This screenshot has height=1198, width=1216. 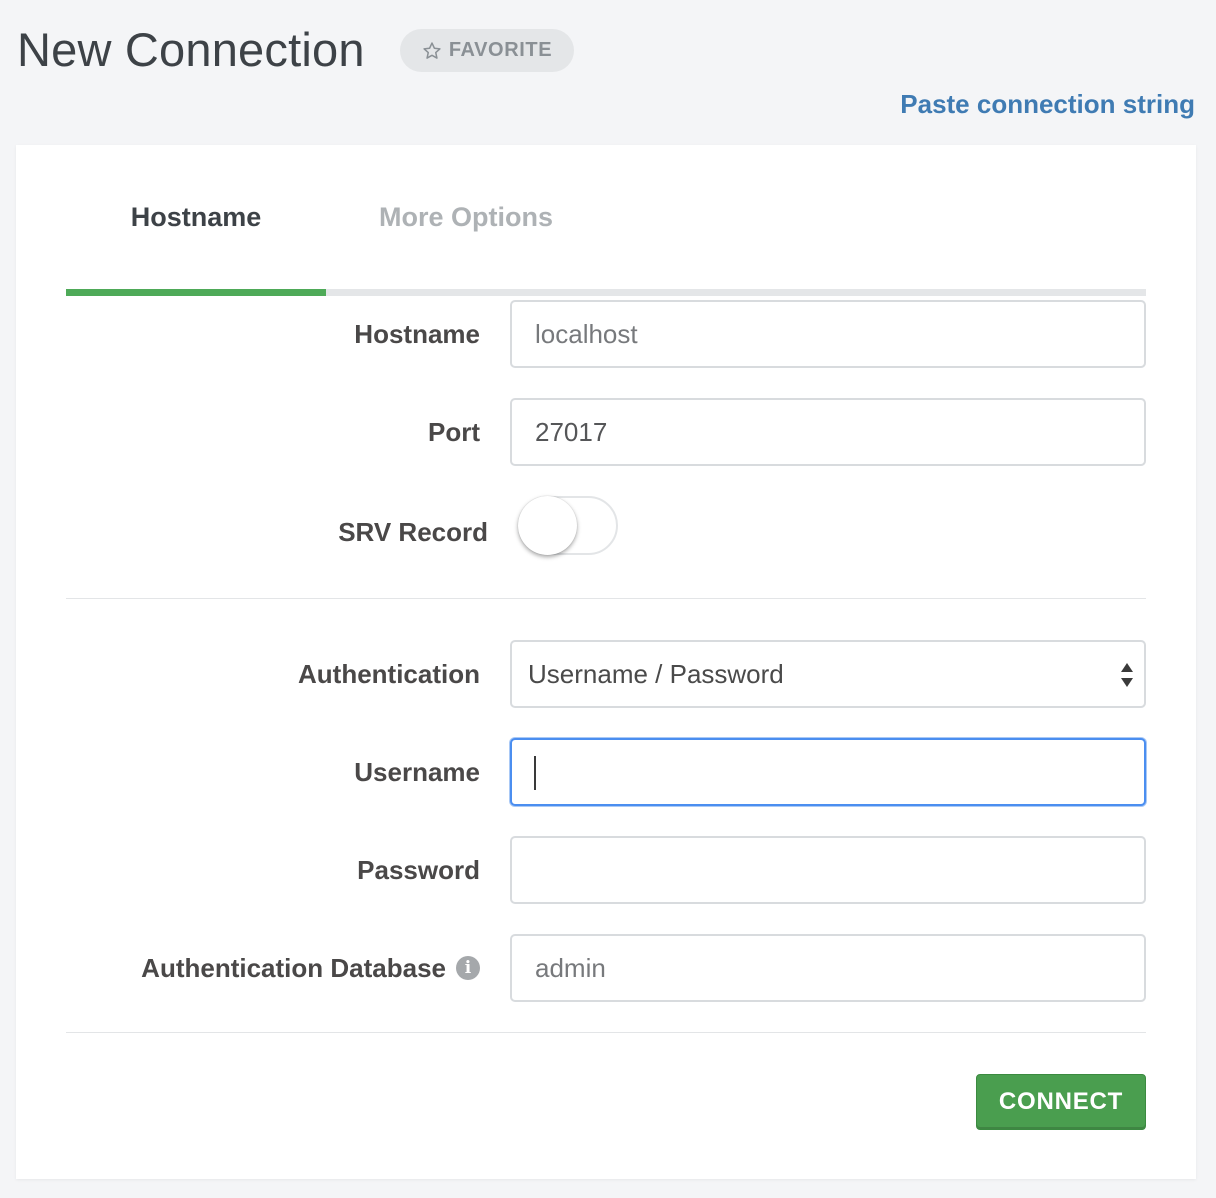 I want to click on select-arrows-icon, so click(x=1127, y=675).